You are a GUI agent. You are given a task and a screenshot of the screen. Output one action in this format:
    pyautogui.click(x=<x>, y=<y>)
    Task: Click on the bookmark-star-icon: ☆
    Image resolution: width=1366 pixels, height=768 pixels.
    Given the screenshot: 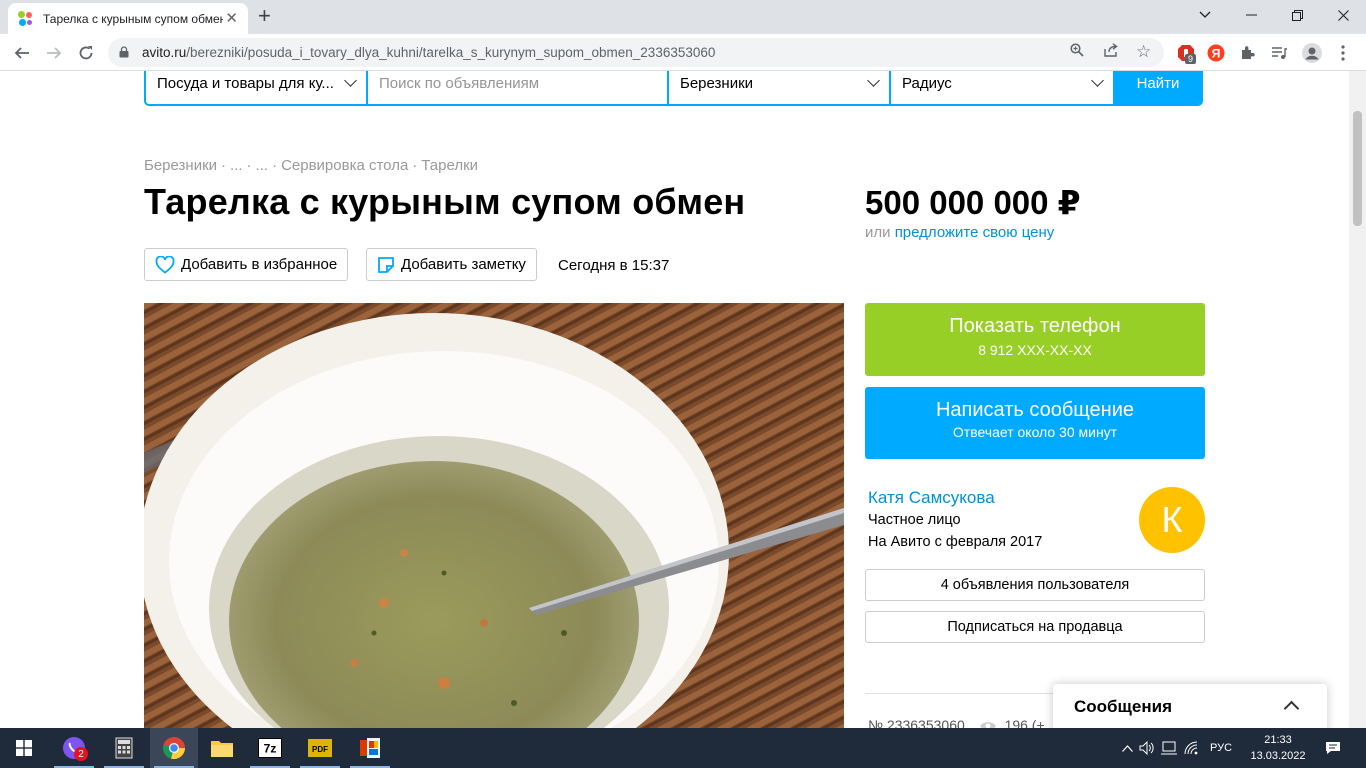 What is the action you would take?
    pyautogui.click(x=1143, y=52)
    